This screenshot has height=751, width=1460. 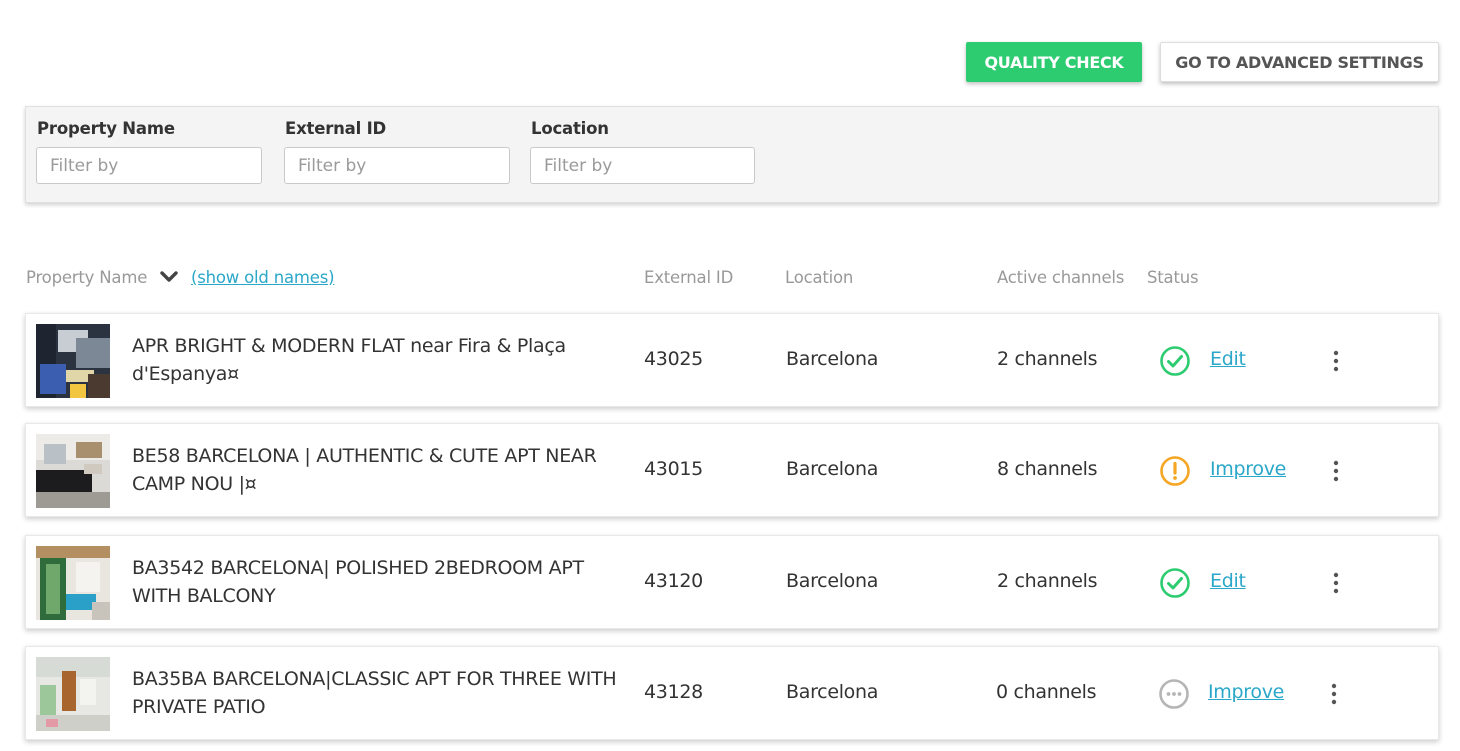 I want to click on filter-label: Location, so click(x=570, y=128).